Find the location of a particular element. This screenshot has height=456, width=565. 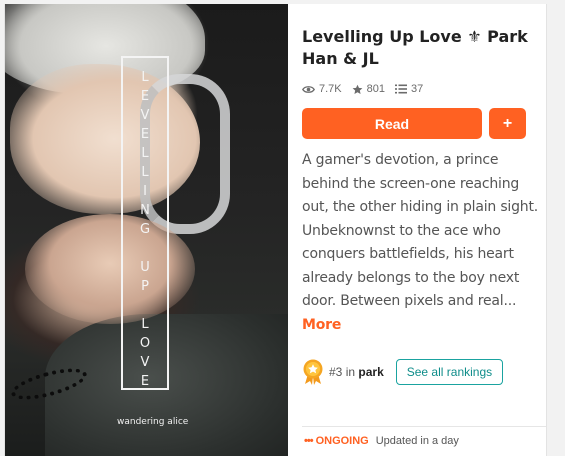

cover-title-letters: L E V E L L I N G U P L O V E is located at coordinates (145, 229).